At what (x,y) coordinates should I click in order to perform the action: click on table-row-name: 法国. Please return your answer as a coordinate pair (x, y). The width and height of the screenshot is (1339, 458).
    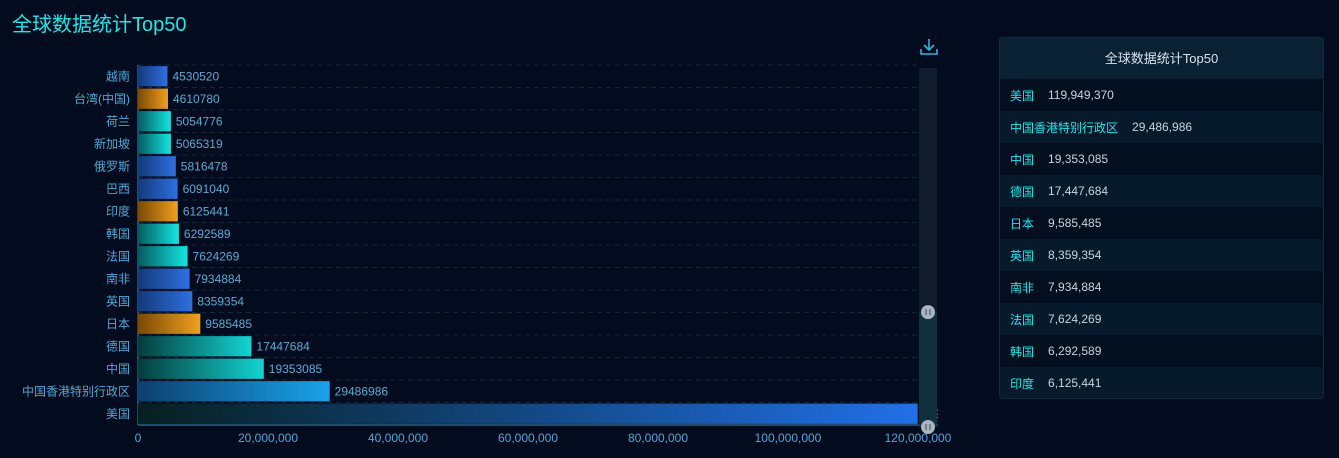
    Looking at the image, I should click on (1022, 319).